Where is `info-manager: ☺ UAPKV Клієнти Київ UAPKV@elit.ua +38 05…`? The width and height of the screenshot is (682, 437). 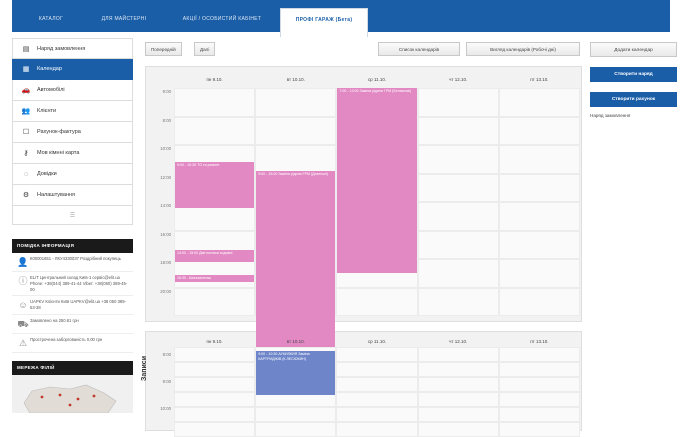
info-manager: ☺ UAPKV Клієнти Київ UAPKV@elit.ua +38 05… is located at coordinates (72, 306).